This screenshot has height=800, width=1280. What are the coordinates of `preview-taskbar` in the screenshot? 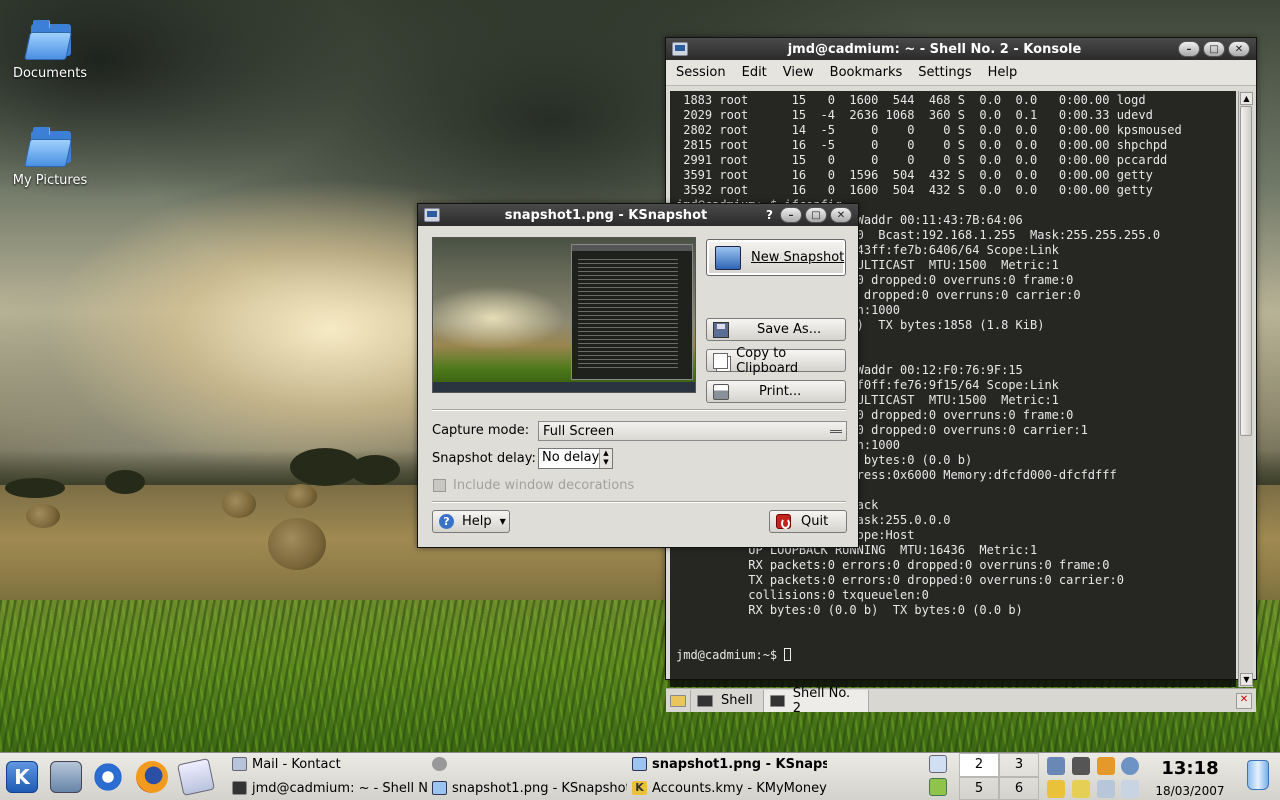 It's located at (564, 387).